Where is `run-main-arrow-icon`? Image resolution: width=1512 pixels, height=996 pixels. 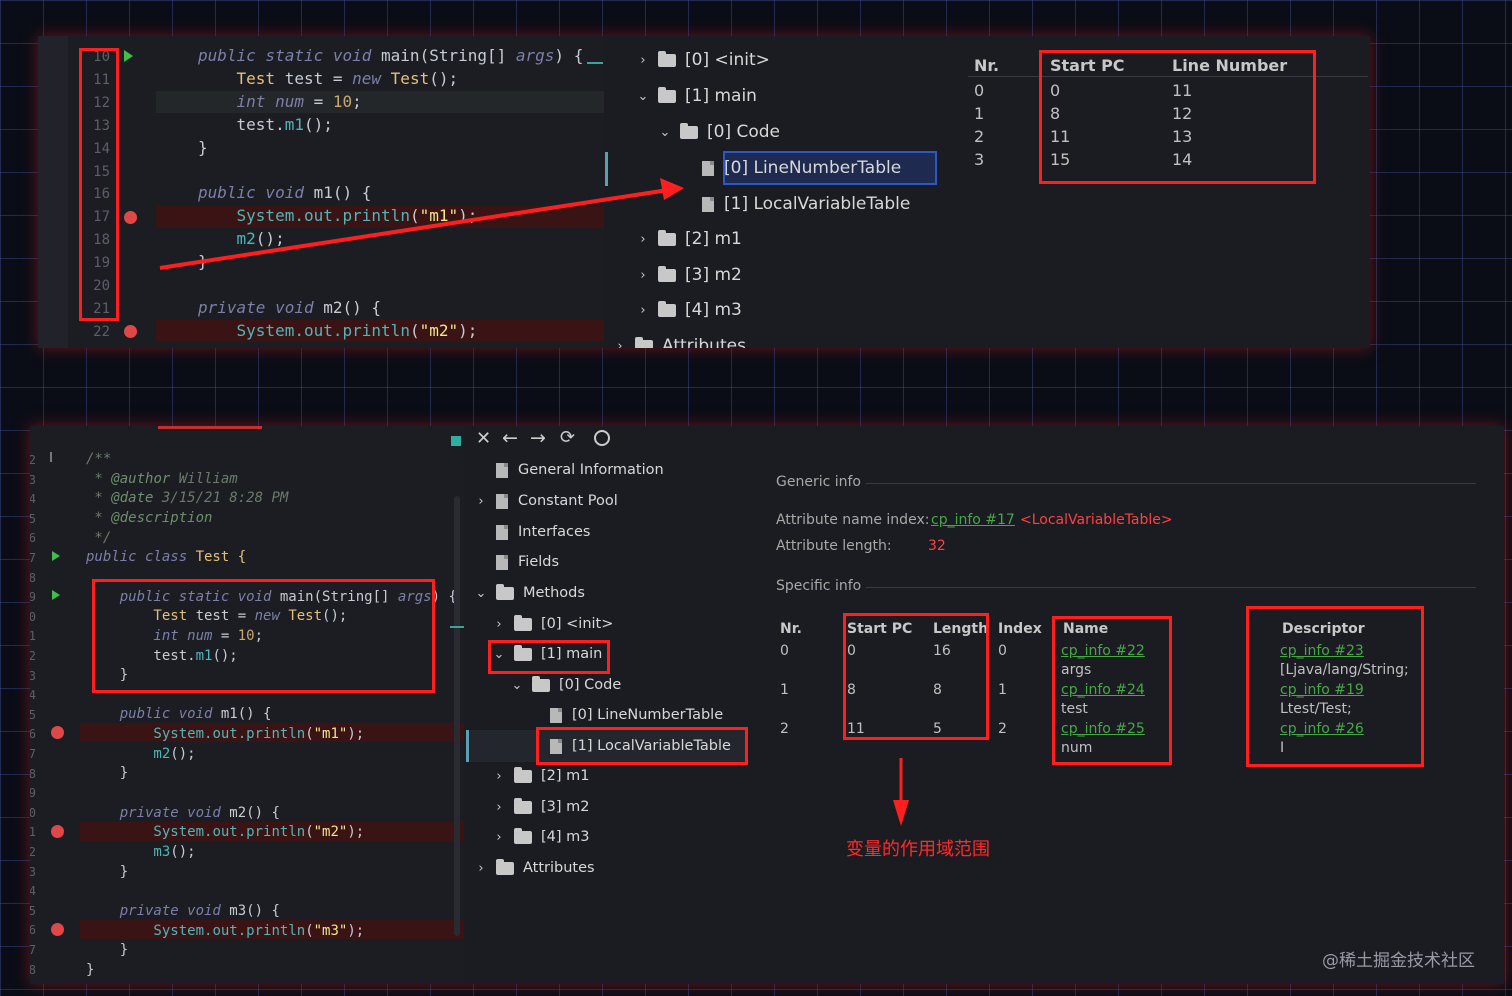
run-main-arrow-icon is located at coordinates (56, 595).